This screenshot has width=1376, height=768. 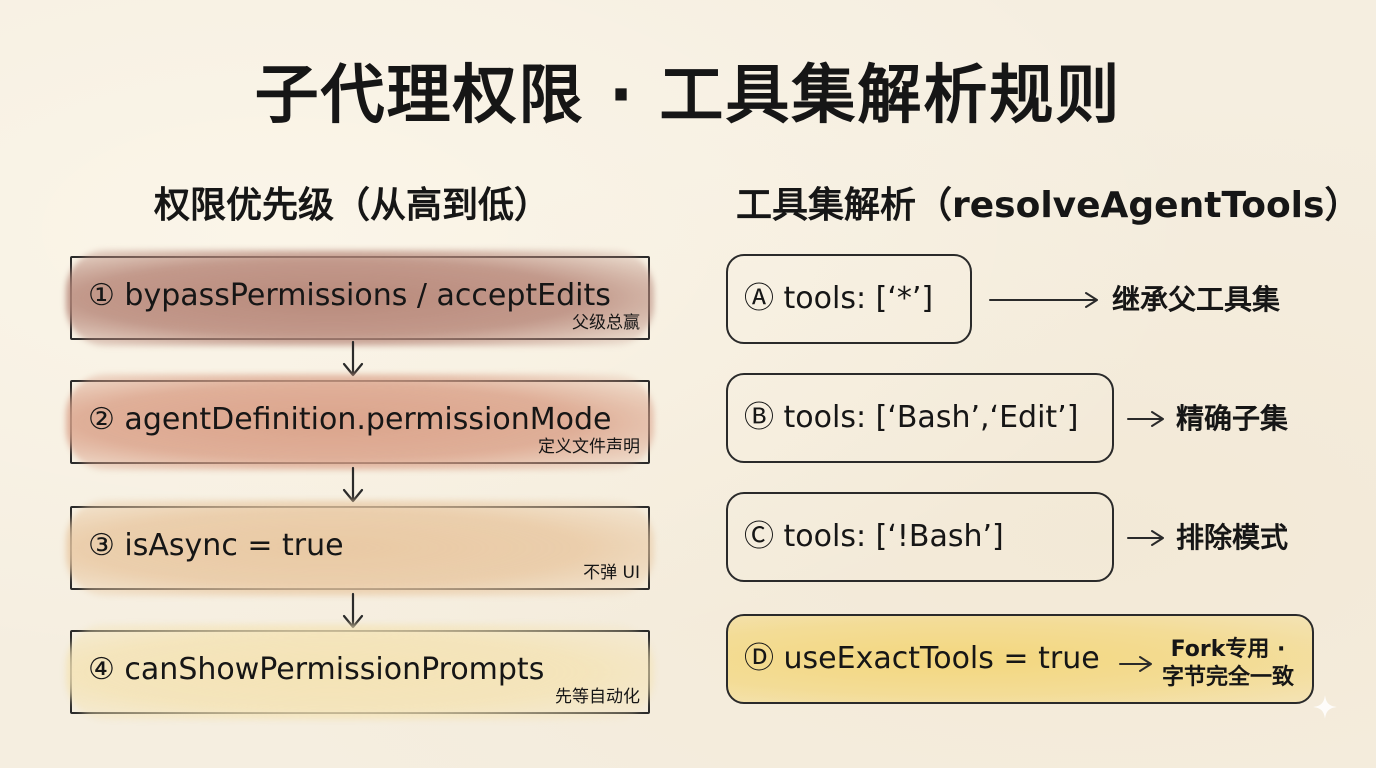 What do you see at coordinates (360, 548) in the screenshot?
I see `permission-item-is-async: ③ isAsync = true 不弹 UI` at bounding box center [360, 548].